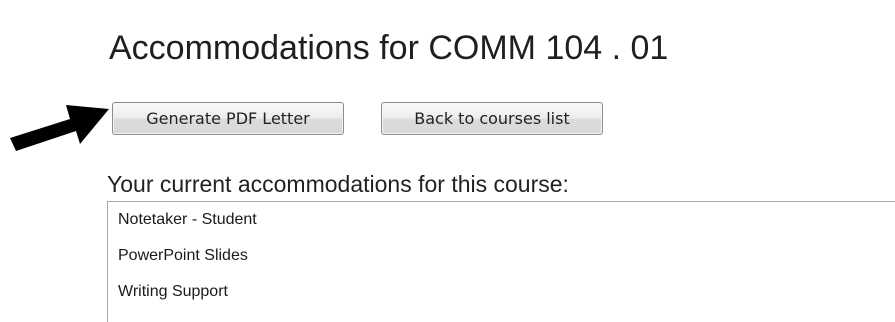  What do you see at coordinates (492, 118) in the screenshot?
I see `back-to-courses-list-button: Back to courses list` at bounding box center [492, 118].